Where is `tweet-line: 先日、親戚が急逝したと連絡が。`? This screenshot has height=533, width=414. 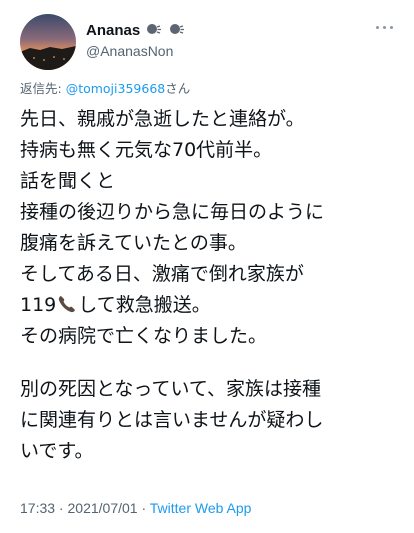
tweet-line: 先日、親戚が急逝したと連絡が。 is located at coordinates (162, 119).